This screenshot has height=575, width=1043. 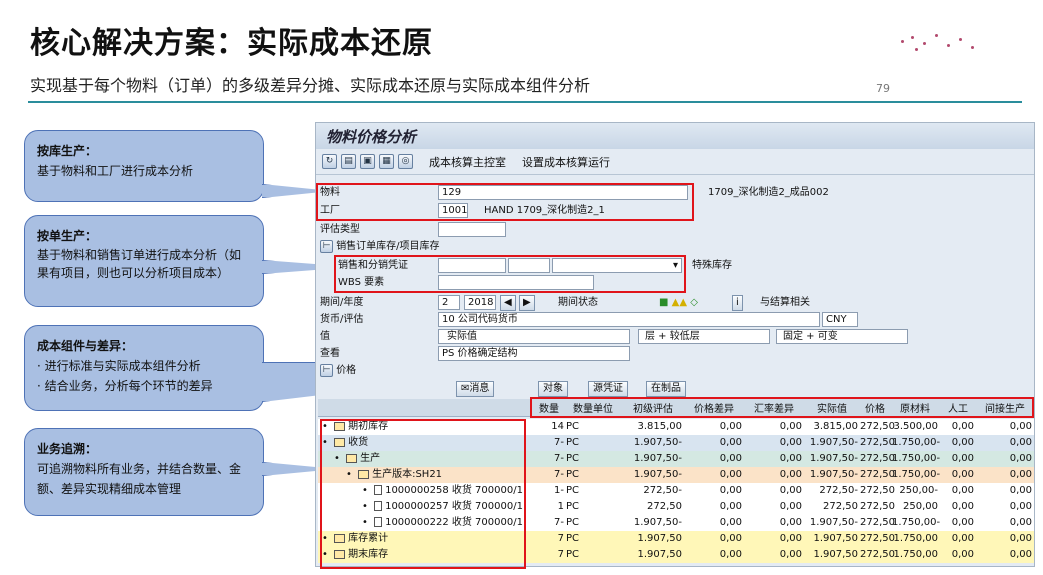 I want to click on layout-icon: ▤, so click(x=348, y=161).